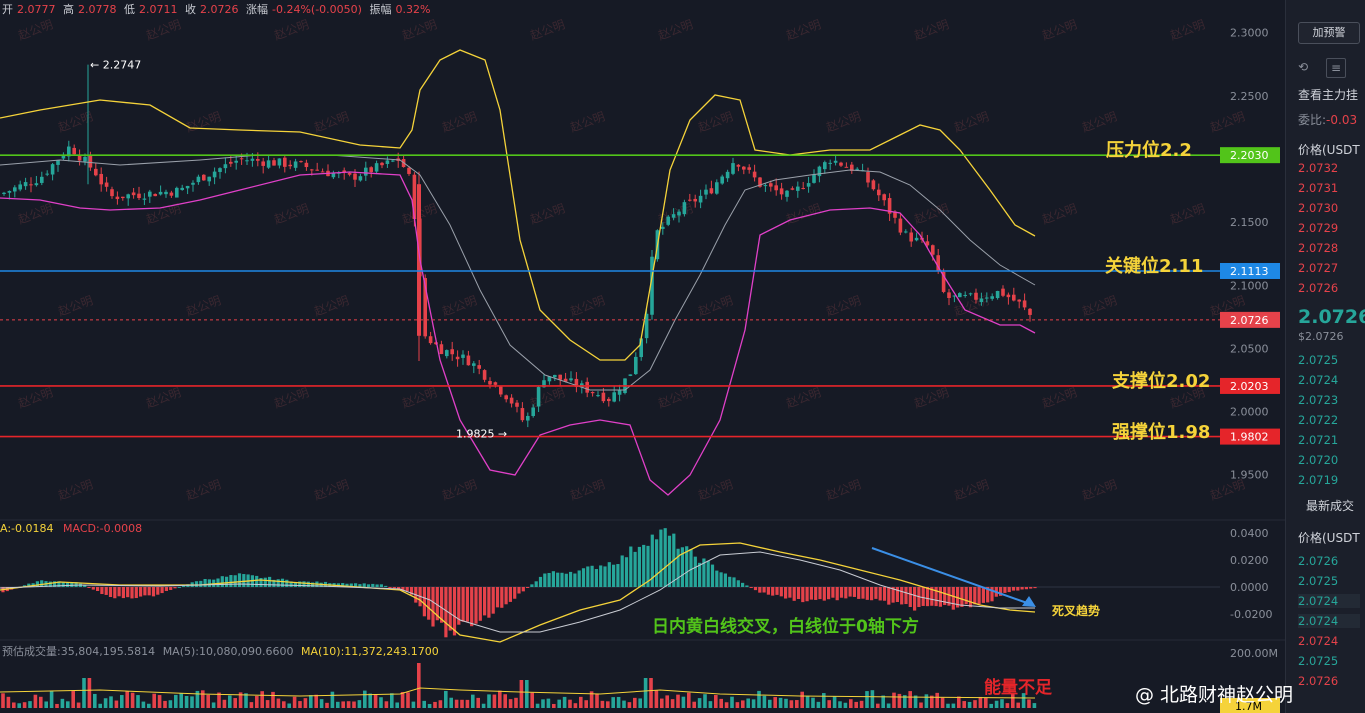  Describe the element at coordinates (1318, 188) in the screenshot. I see `ask-price: 2.0731` at that location.